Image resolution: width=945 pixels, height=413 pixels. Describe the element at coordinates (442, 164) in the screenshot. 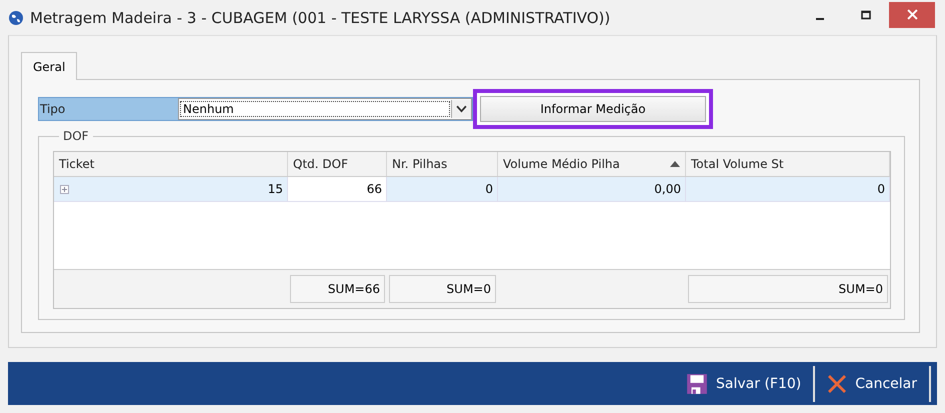

I see `column-header: Nr. Pilhas` at that location.